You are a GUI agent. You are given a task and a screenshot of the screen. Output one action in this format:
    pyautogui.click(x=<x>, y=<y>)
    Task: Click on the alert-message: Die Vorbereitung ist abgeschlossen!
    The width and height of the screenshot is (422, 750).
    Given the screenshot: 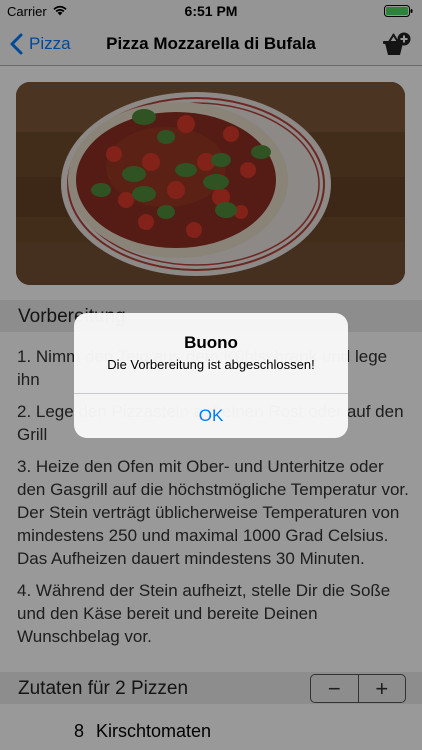 What is the action you would take?
    pyautogui.click(x=211, y=364)
    